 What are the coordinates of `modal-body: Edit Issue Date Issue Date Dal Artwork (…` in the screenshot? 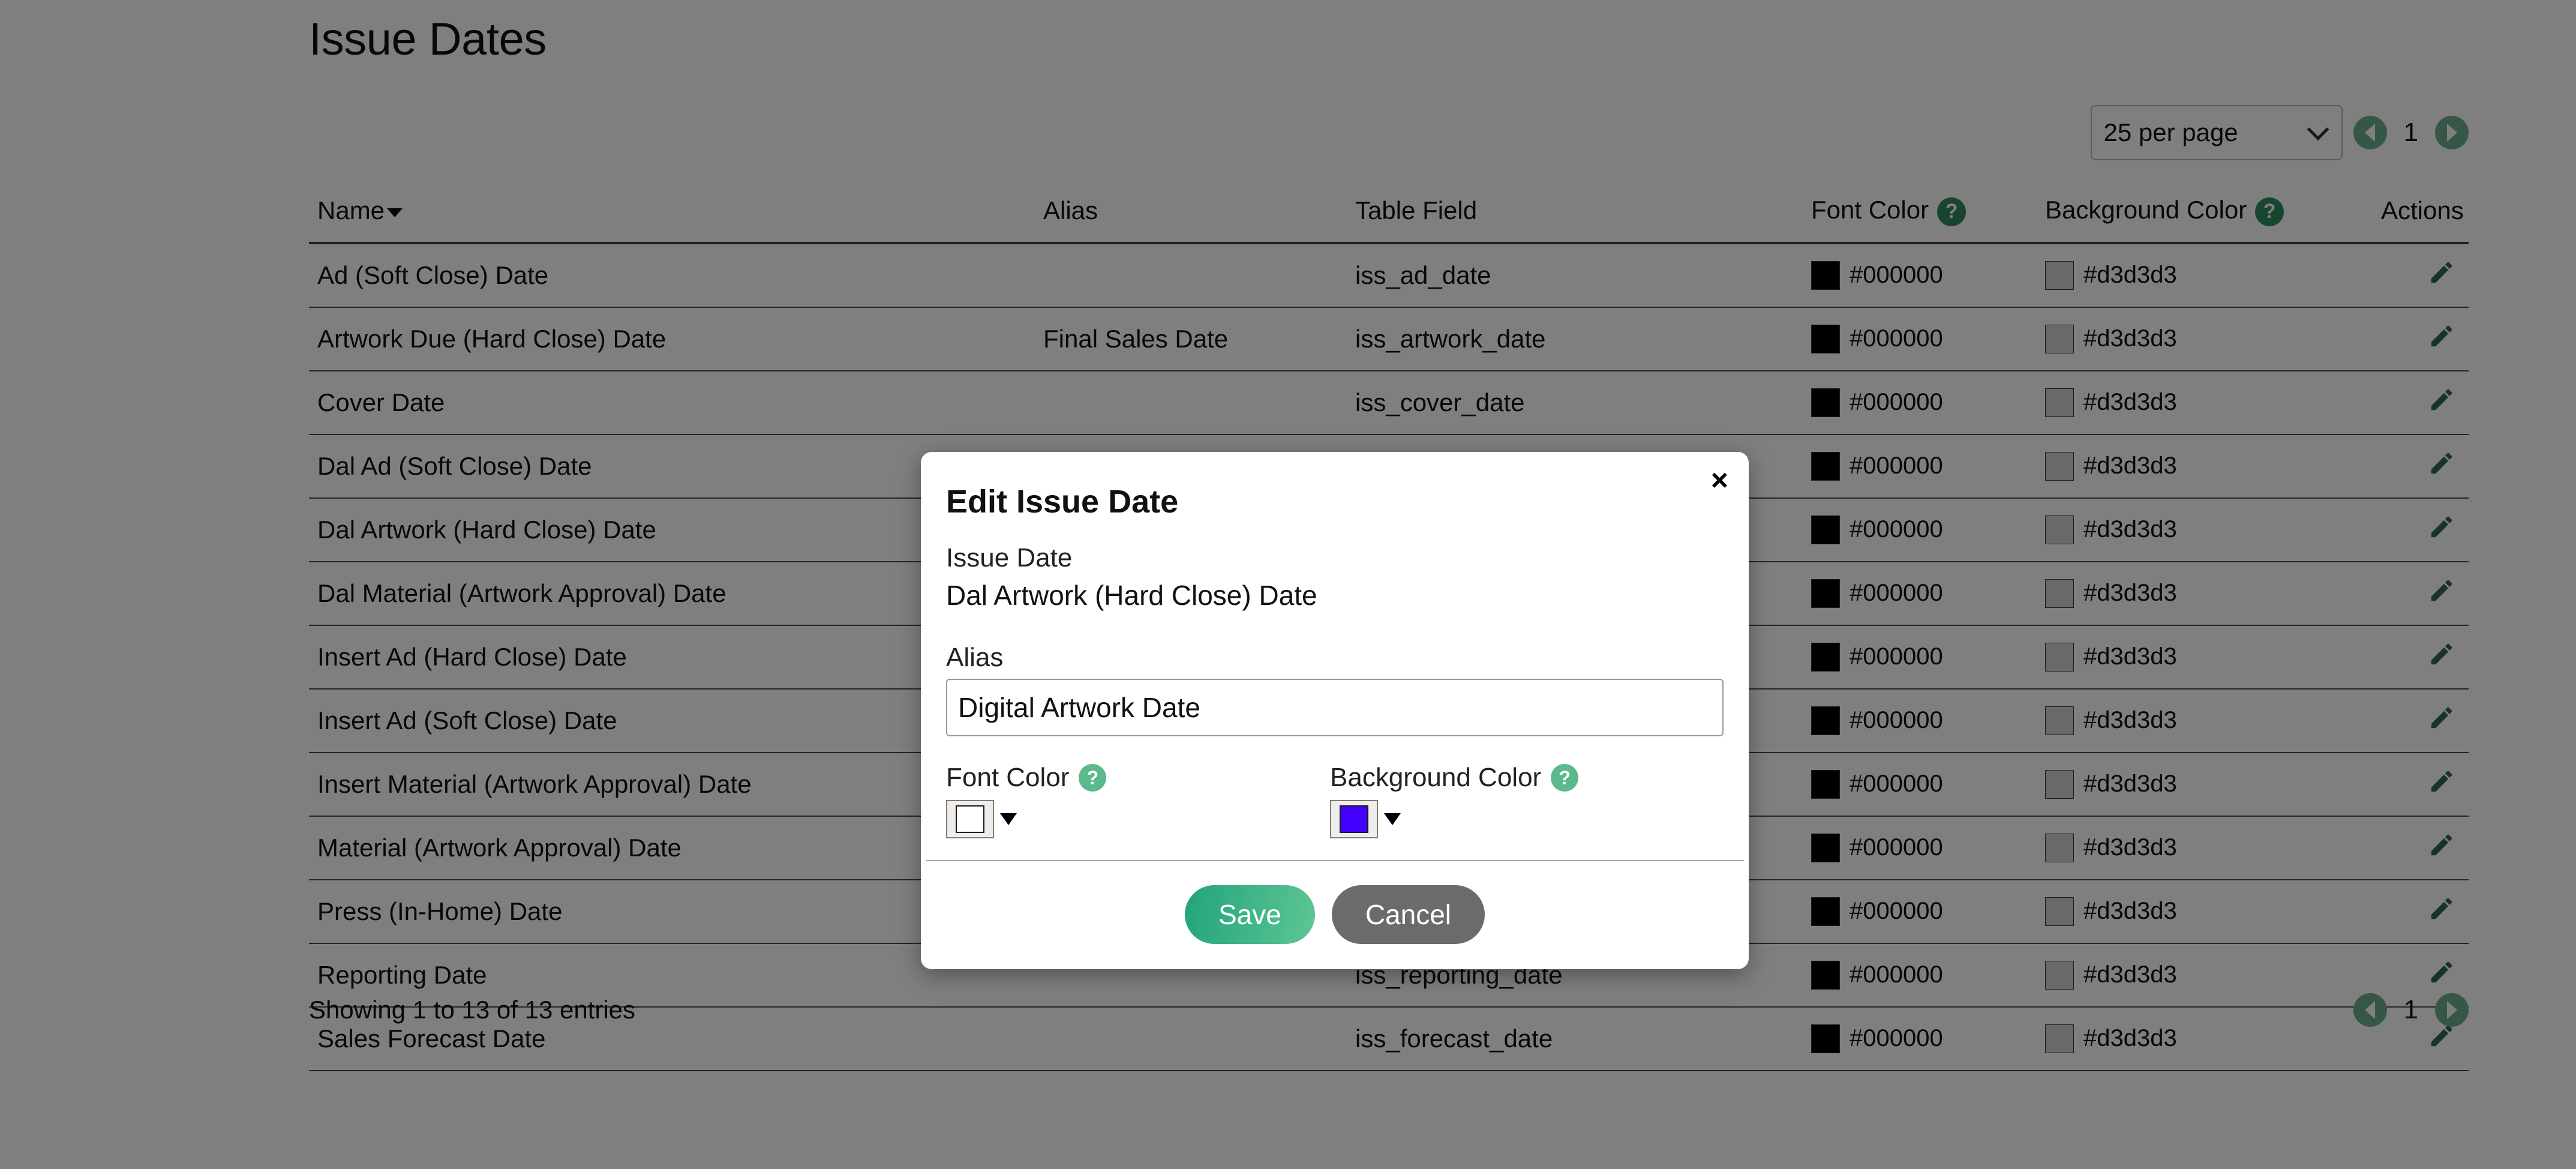 It's located at (1335, 656).